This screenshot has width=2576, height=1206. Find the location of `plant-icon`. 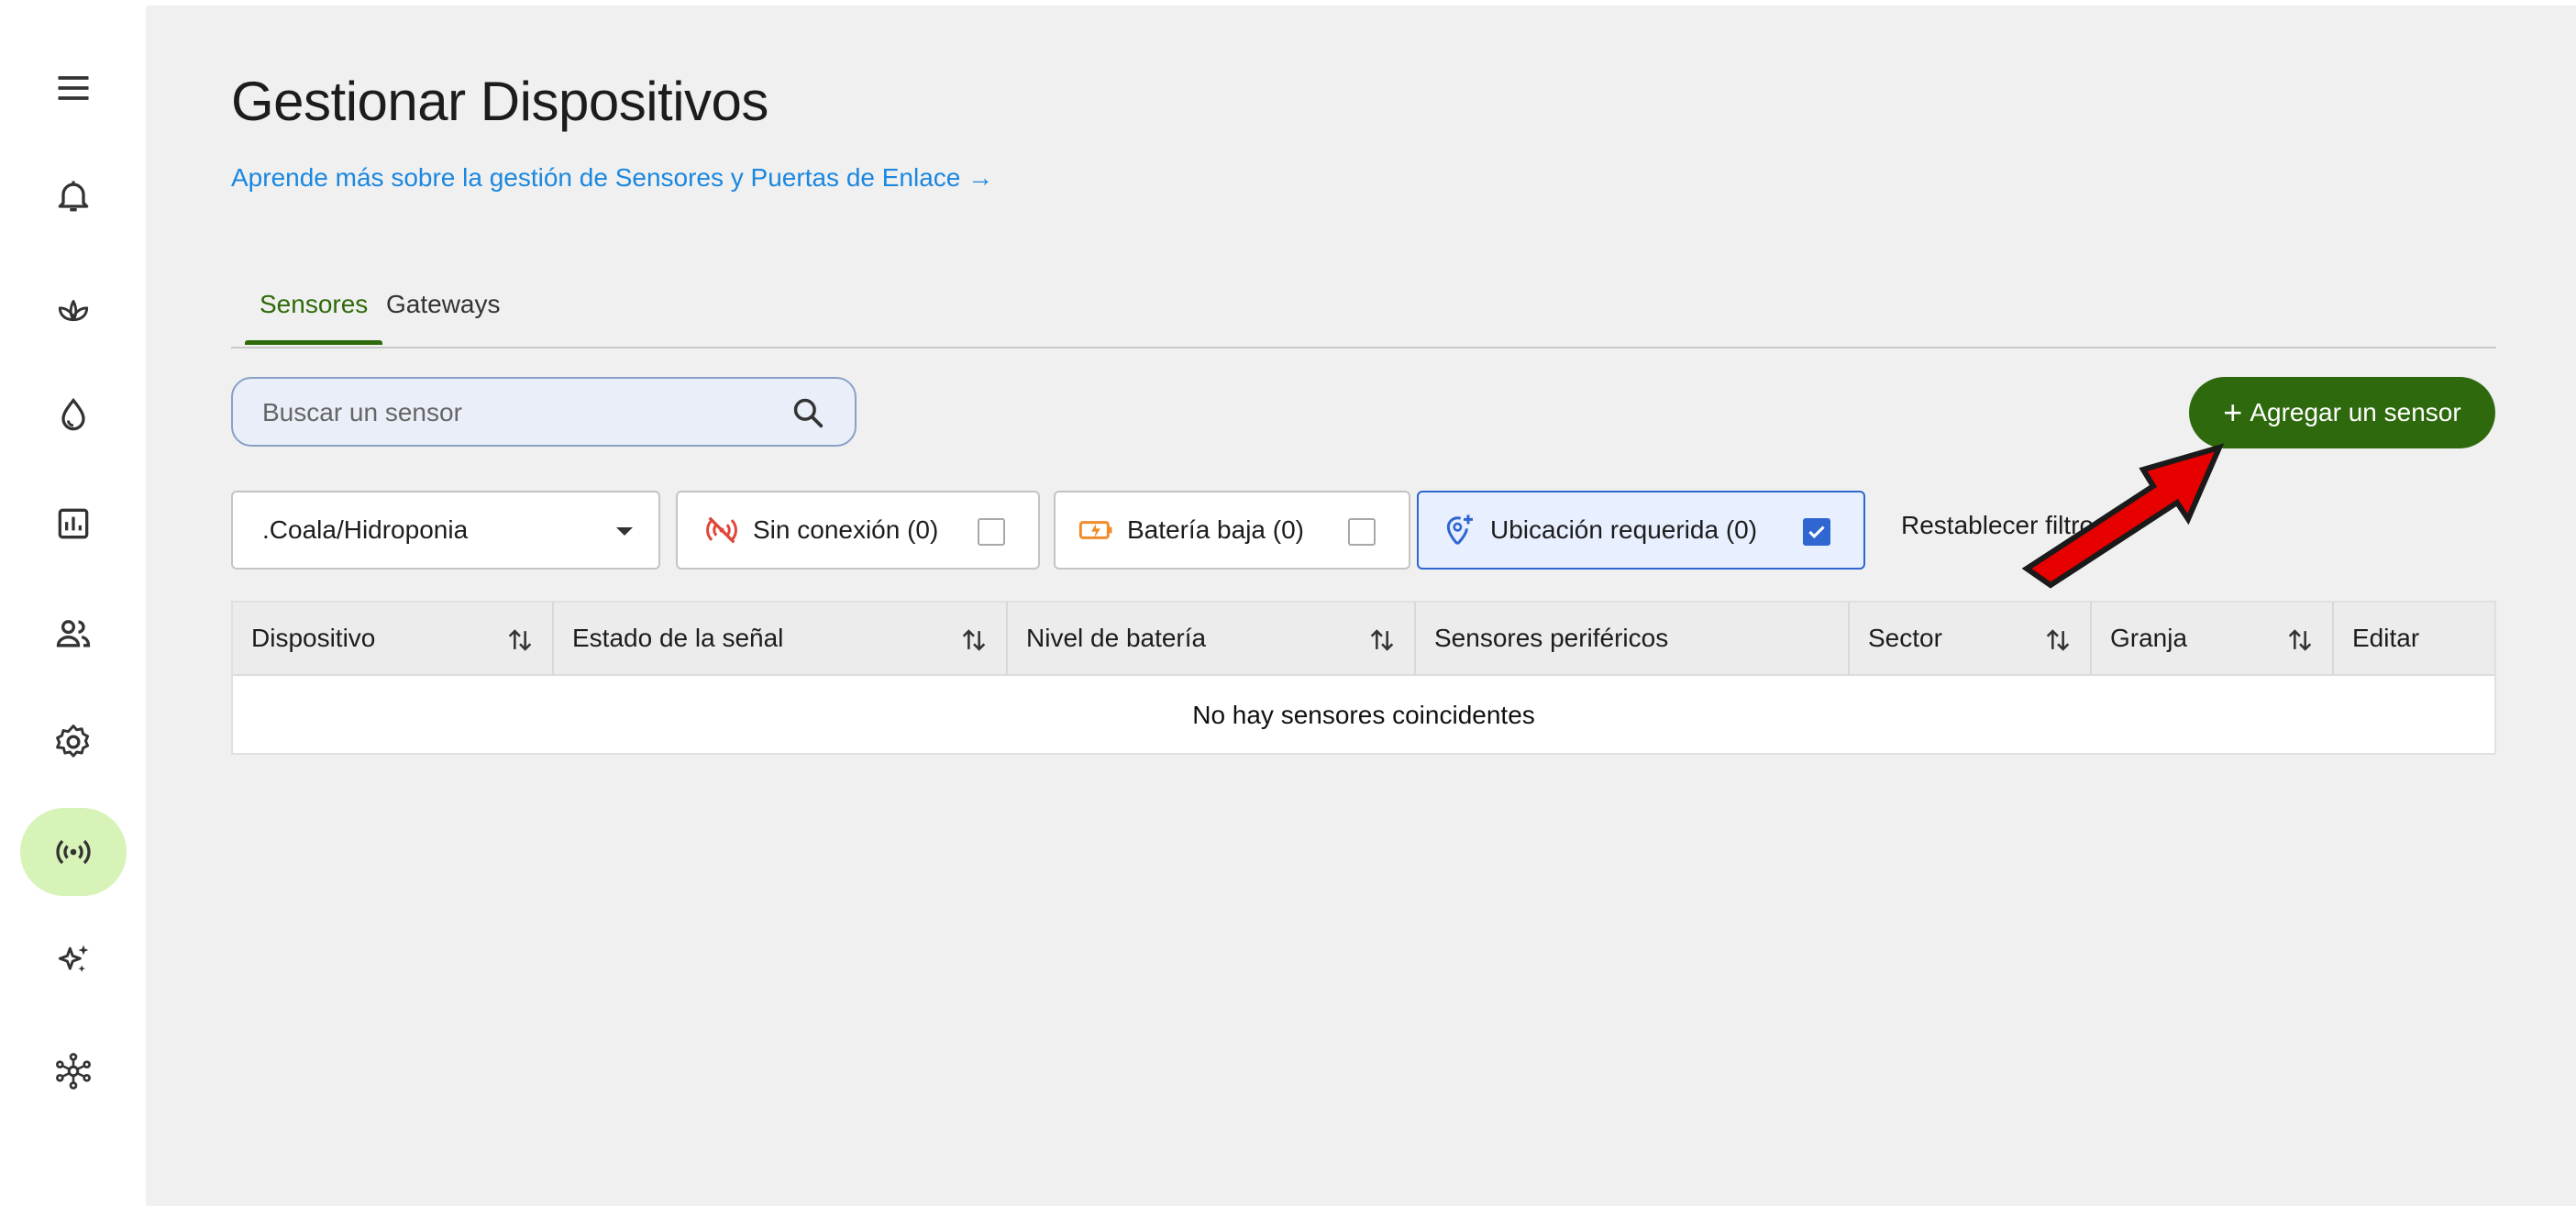

plant-icon is located at coordinates (73, 311).